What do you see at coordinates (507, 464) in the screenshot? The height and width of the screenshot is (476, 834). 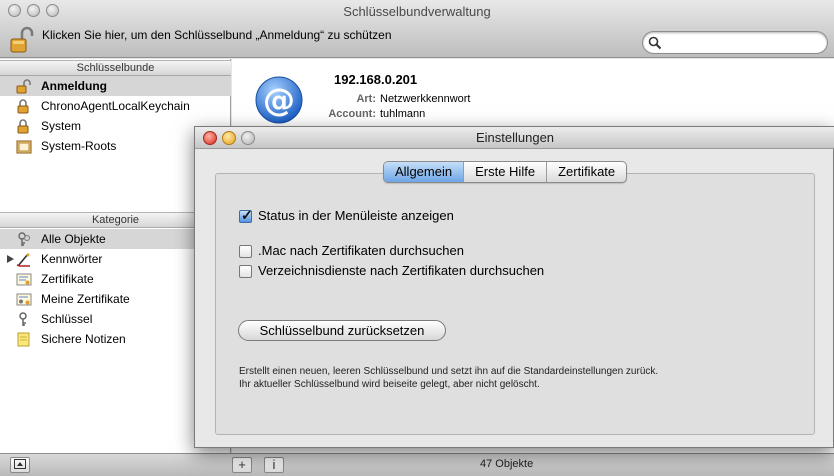 I see `item-count: 47 Objekte` at bounding box center [507, 464].